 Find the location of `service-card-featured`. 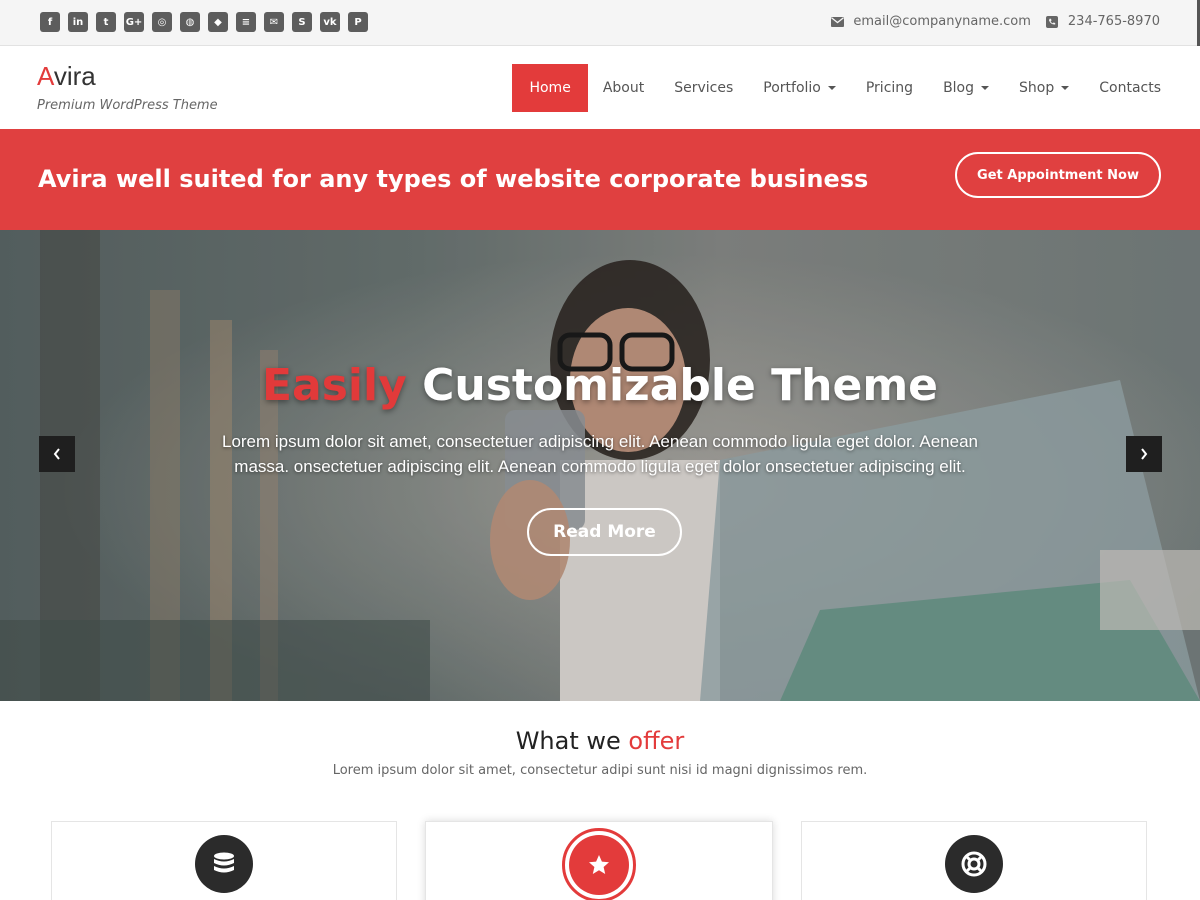

service-card-featured is located at coordinates (599, 860).